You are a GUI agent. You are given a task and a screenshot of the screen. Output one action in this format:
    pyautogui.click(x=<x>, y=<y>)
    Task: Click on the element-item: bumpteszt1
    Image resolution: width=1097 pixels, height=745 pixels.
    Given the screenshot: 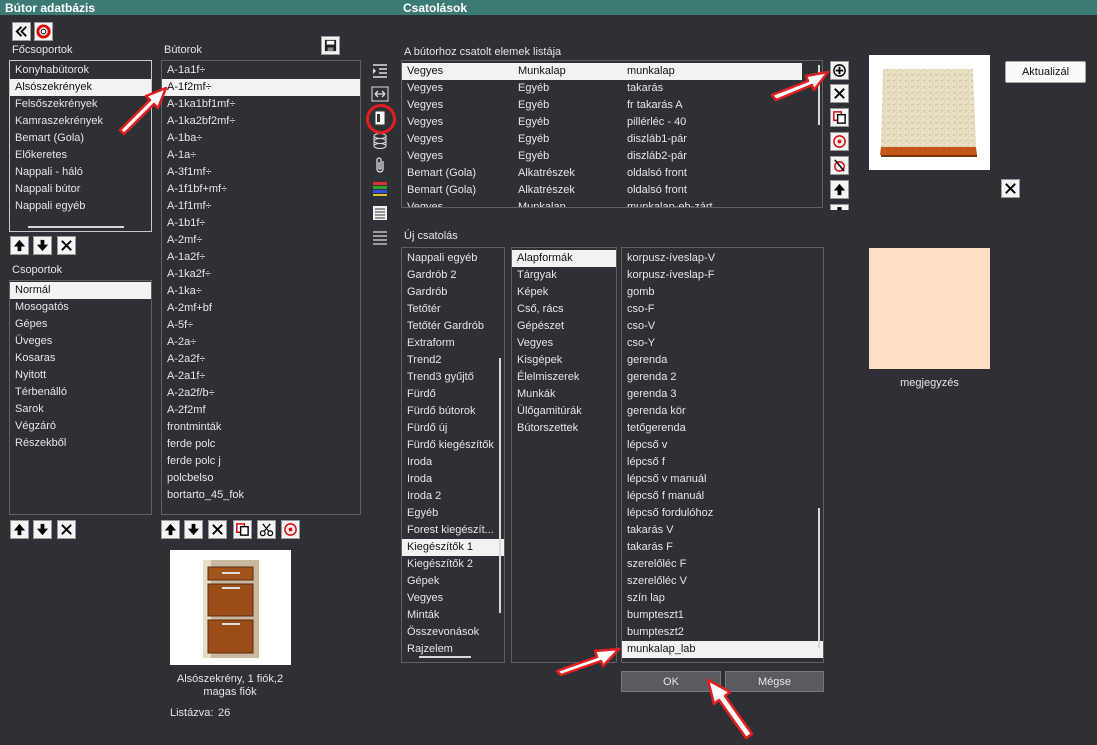 What is the action you would take?
    pyautogui.click(x=722, y=615)
    